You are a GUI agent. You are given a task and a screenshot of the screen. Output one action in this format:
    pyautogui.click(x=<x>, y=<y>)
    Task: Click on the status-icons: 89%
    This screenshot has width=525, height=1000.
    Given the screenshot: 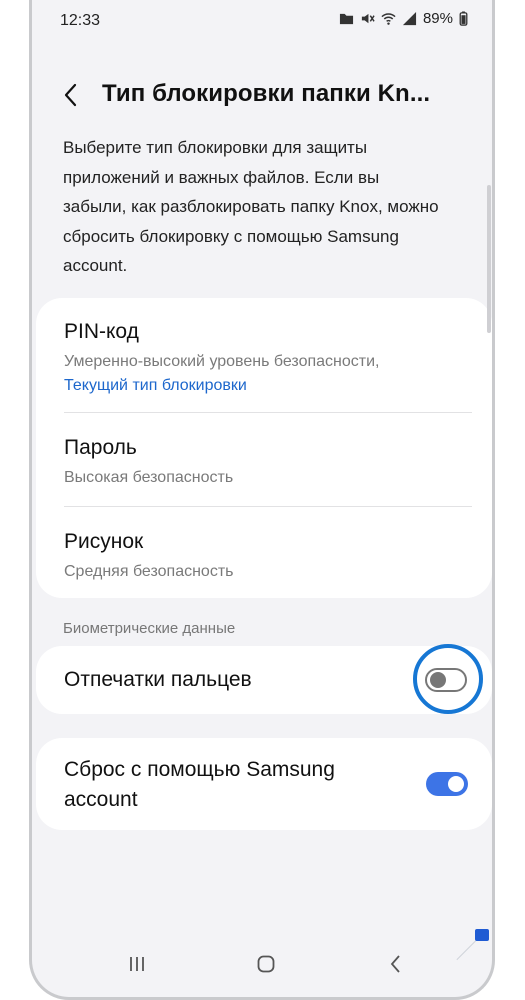 What is the action you would take?
    pyautogui.click(x=403, y=18)
    